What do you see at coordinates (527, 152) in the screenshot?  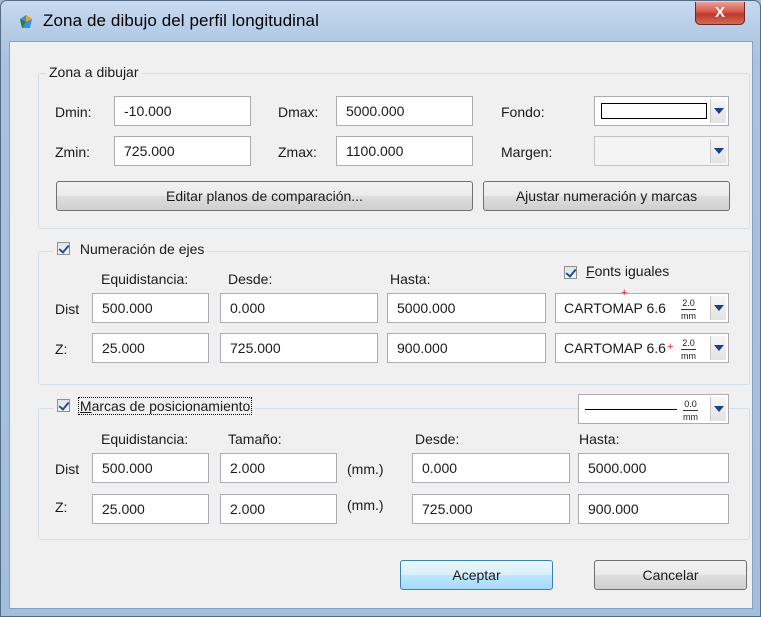 I see `margen-label: Margen:` at bounding box center [527, 152].